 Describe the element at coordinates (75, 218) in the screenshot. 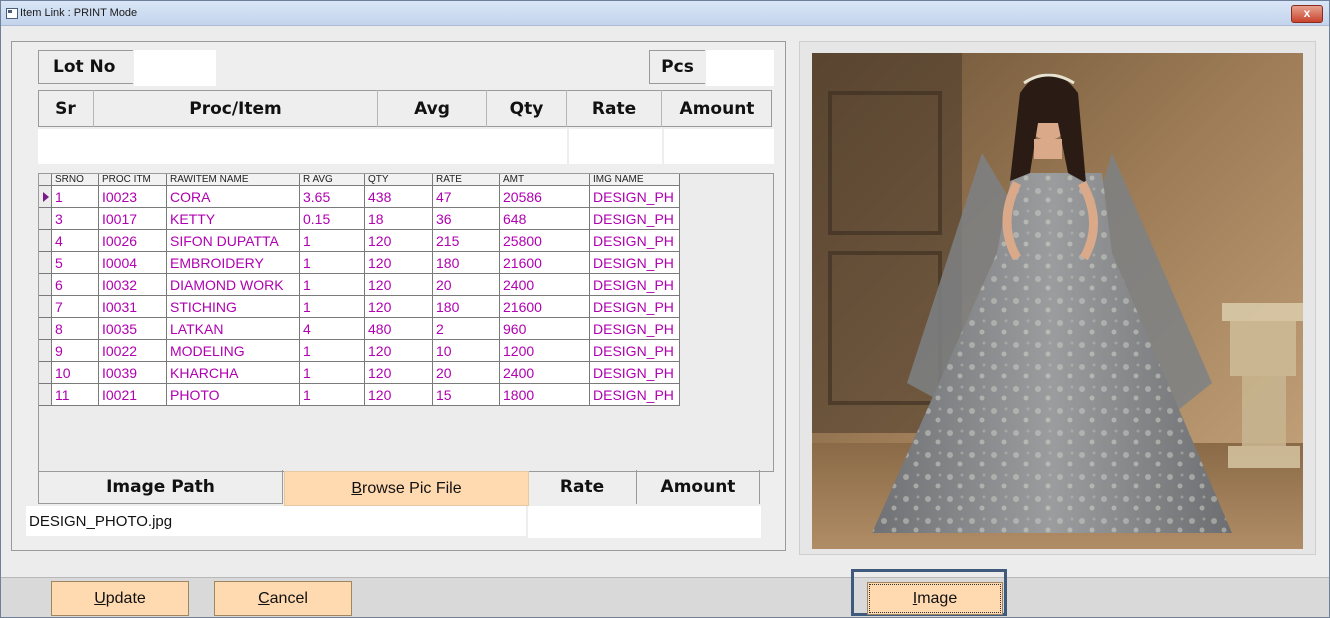

I see `cell-srno: 3` at that location.